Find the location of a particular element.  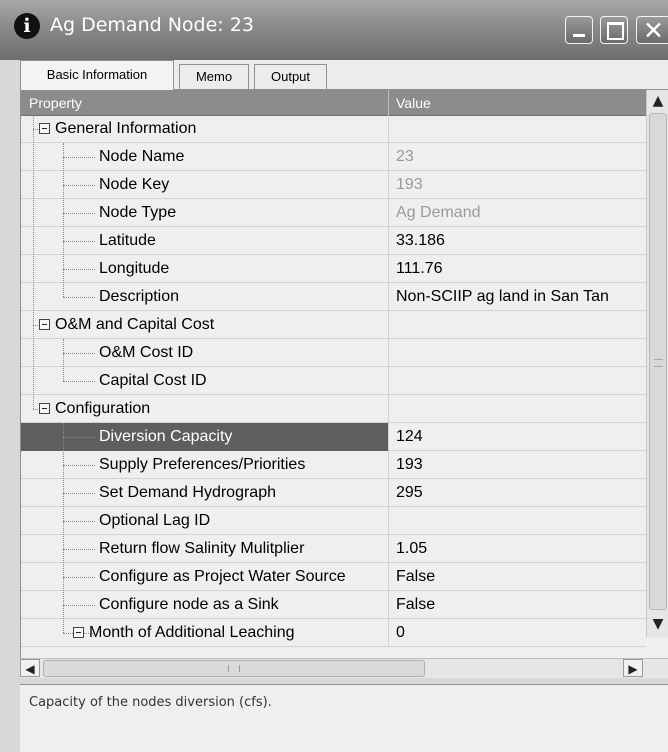

property-row: O&M Cost ID is located at coordinates (333, 353).